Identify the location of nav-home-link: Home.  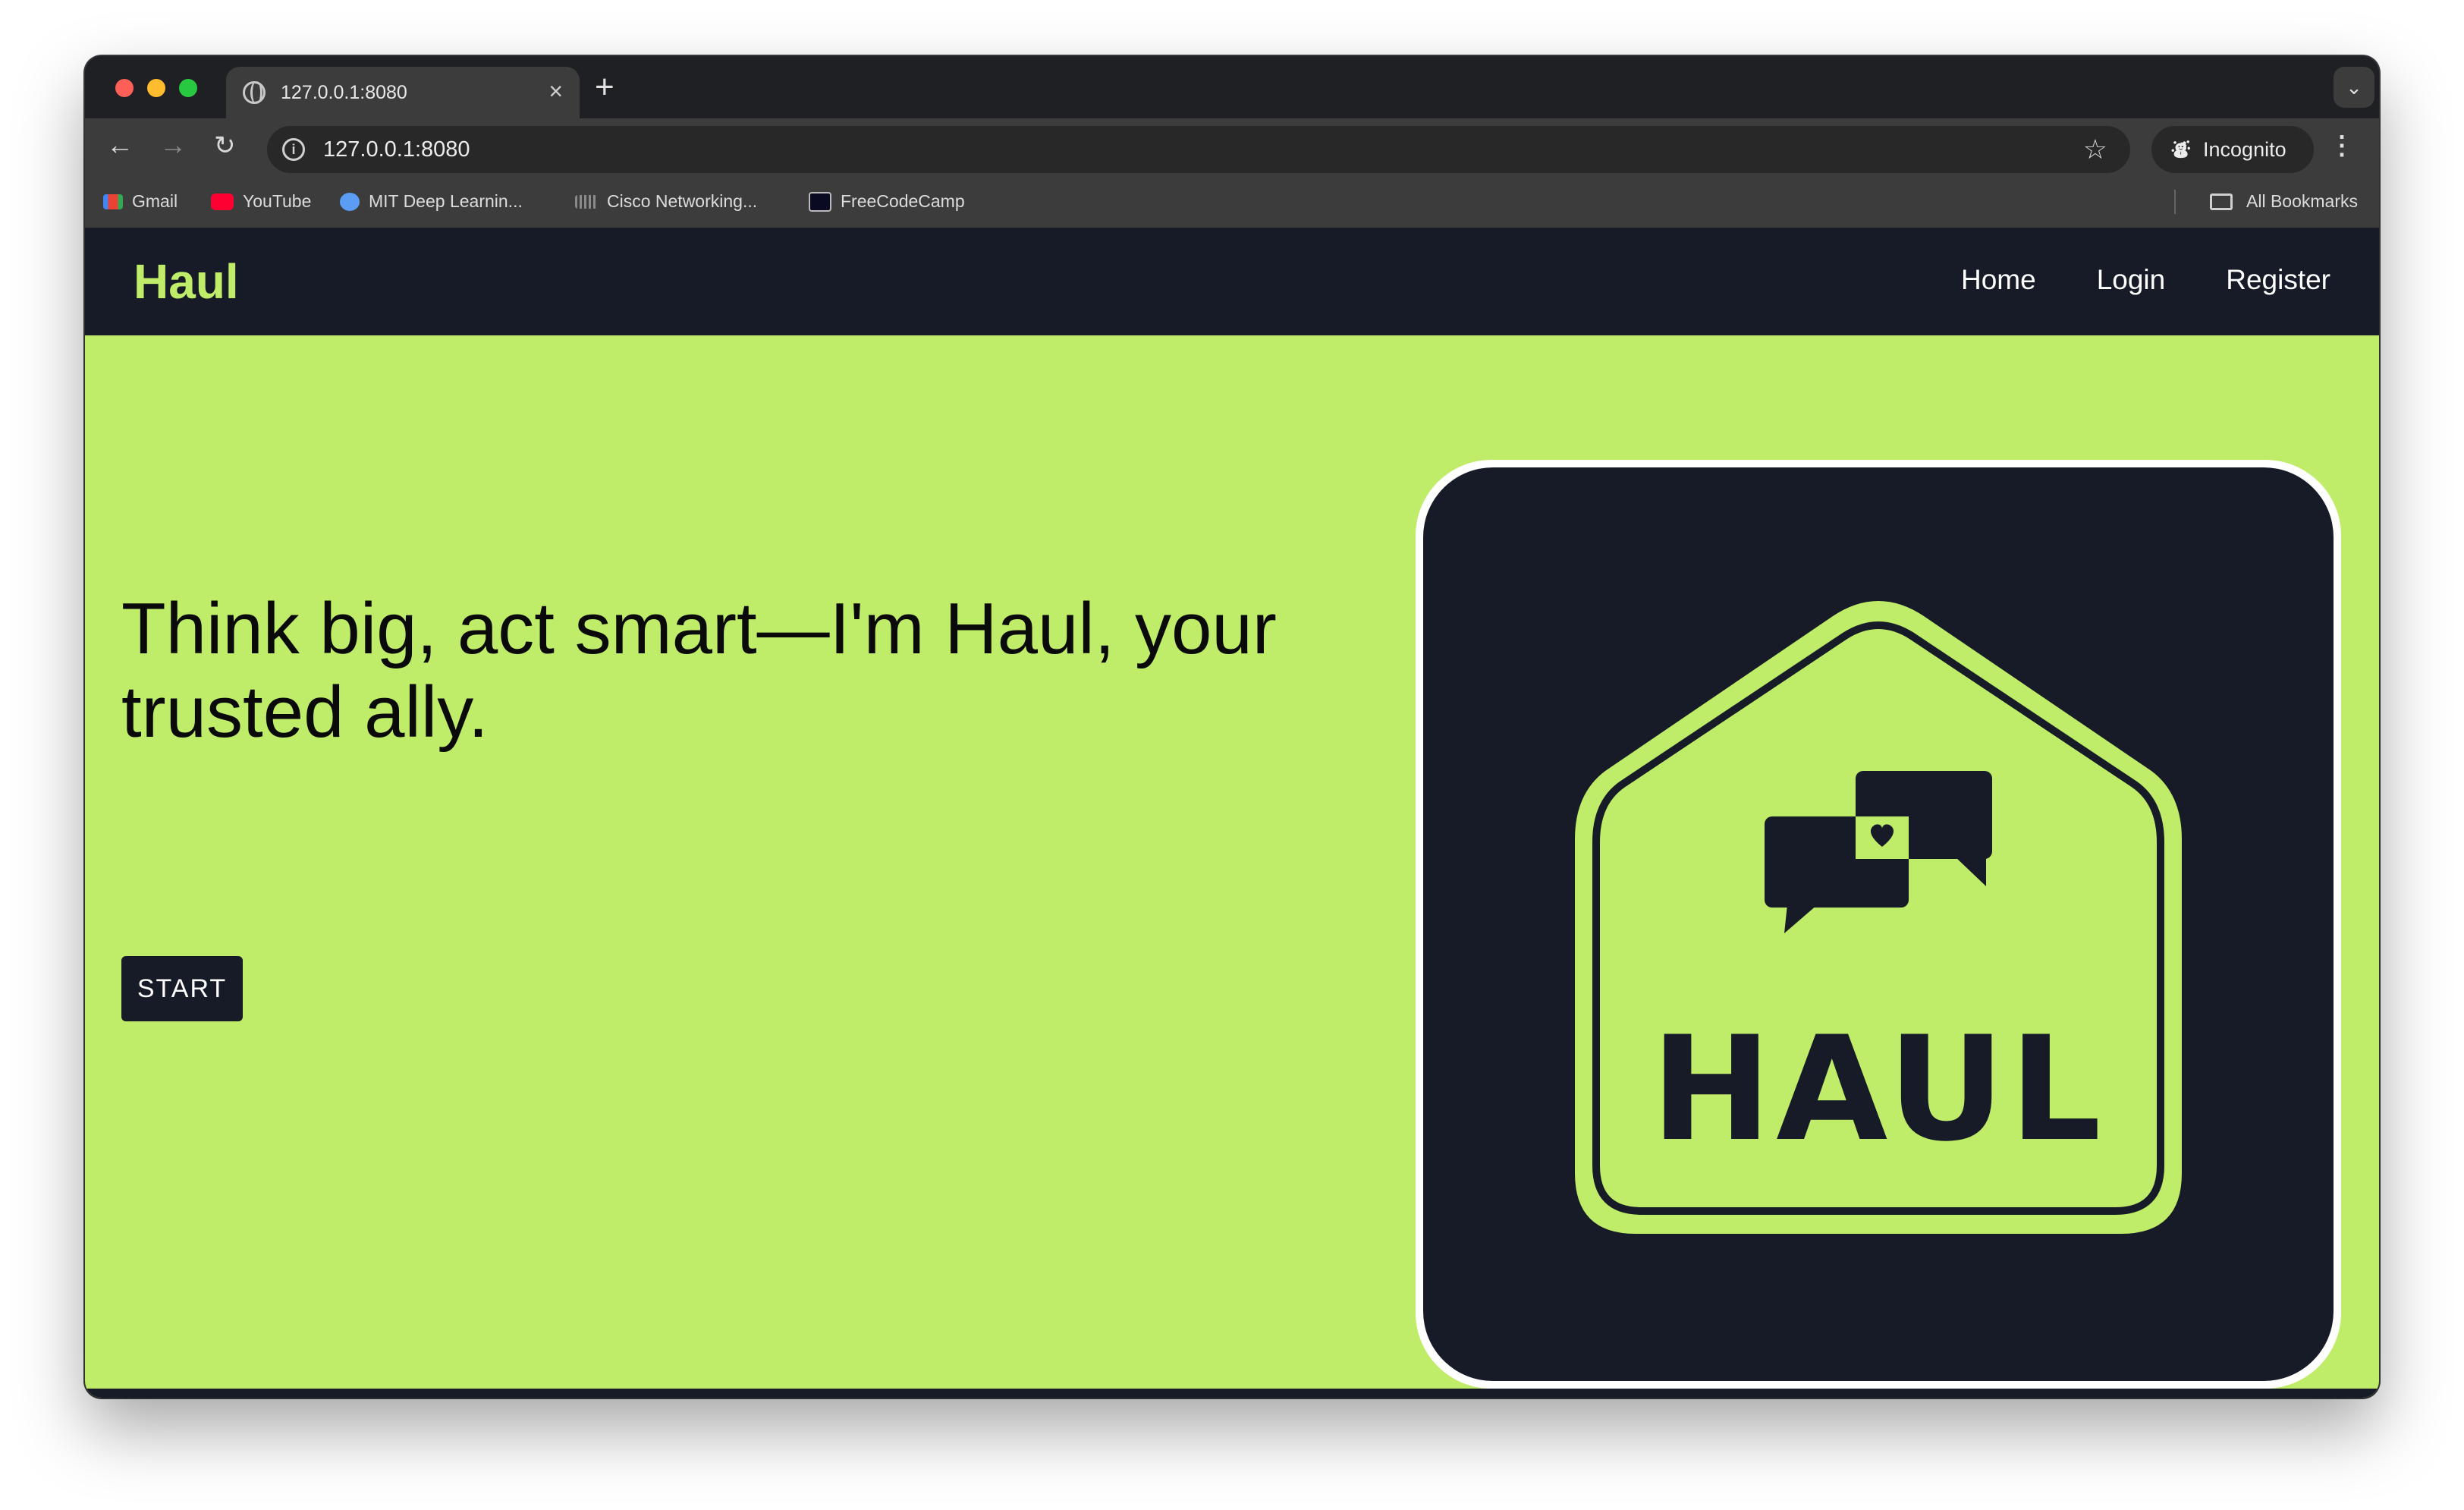
(1998, 280).